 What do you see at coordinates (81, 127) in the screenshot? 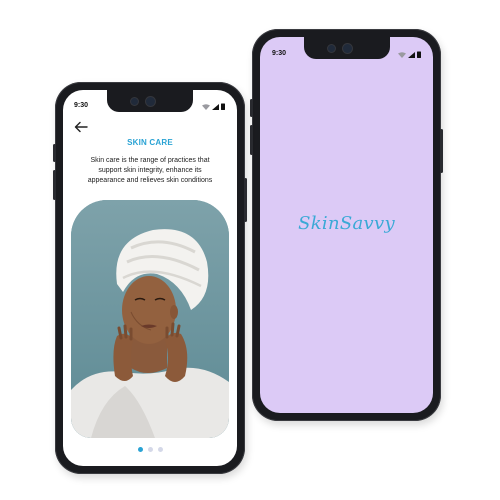
I see `arrow-left-icon` at bounding box center [81, 127].